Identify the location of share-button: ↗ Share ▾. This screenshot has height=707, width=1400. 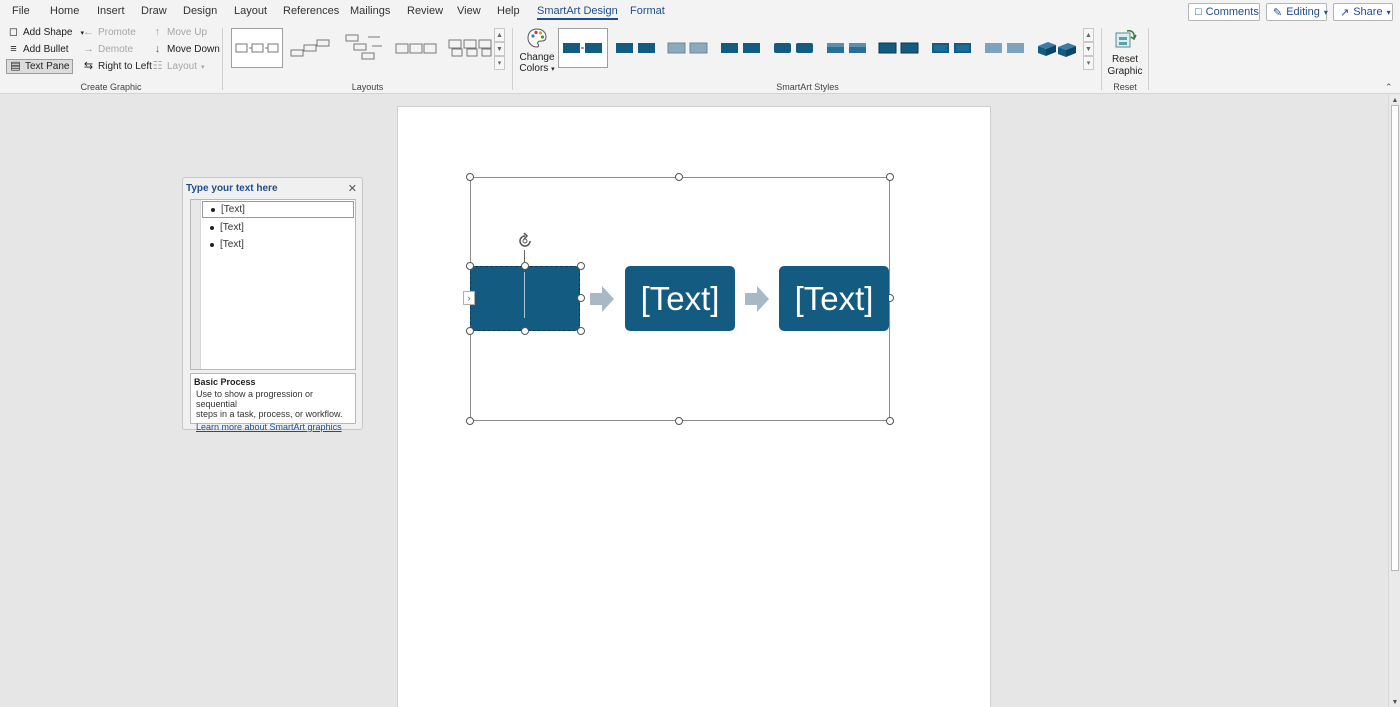
(1363, 12).